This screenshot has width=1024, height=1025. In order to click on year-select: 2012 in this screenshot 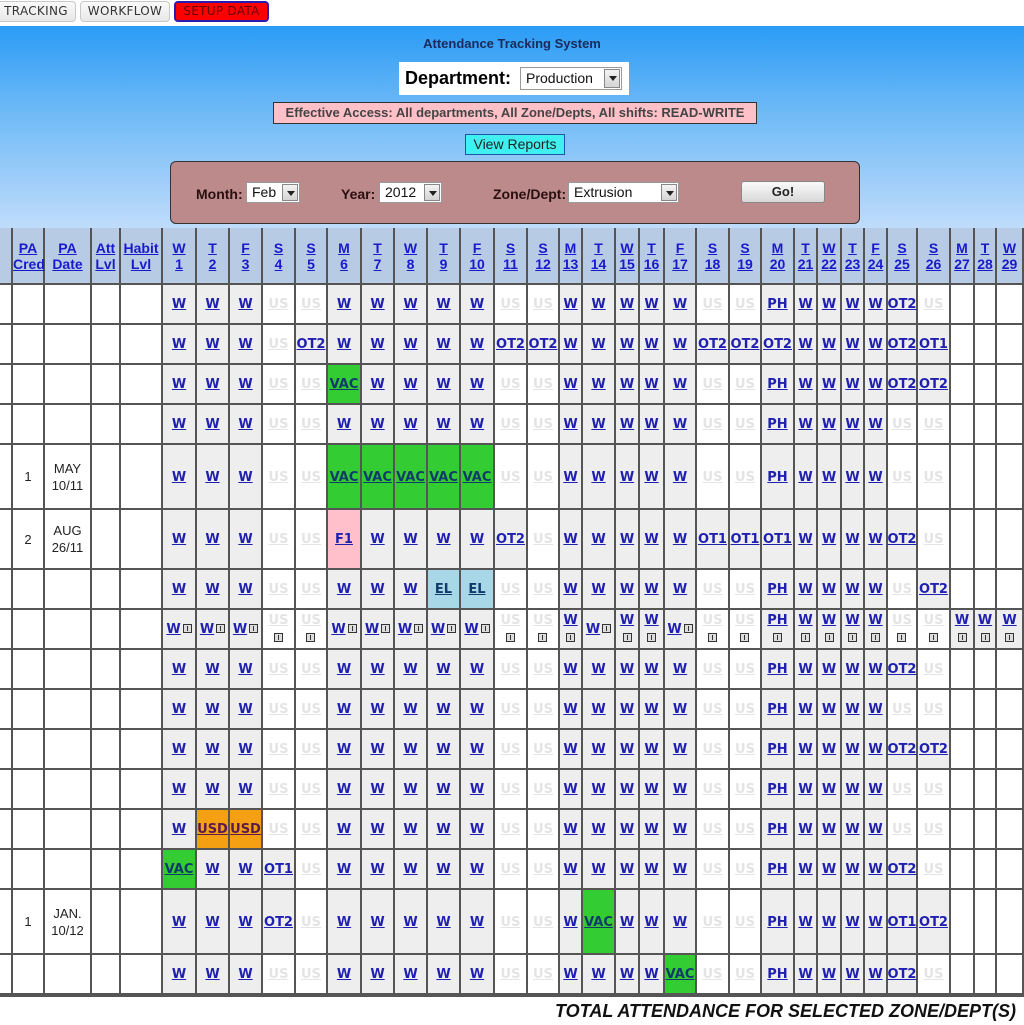, I will do `click(410, 192)`.